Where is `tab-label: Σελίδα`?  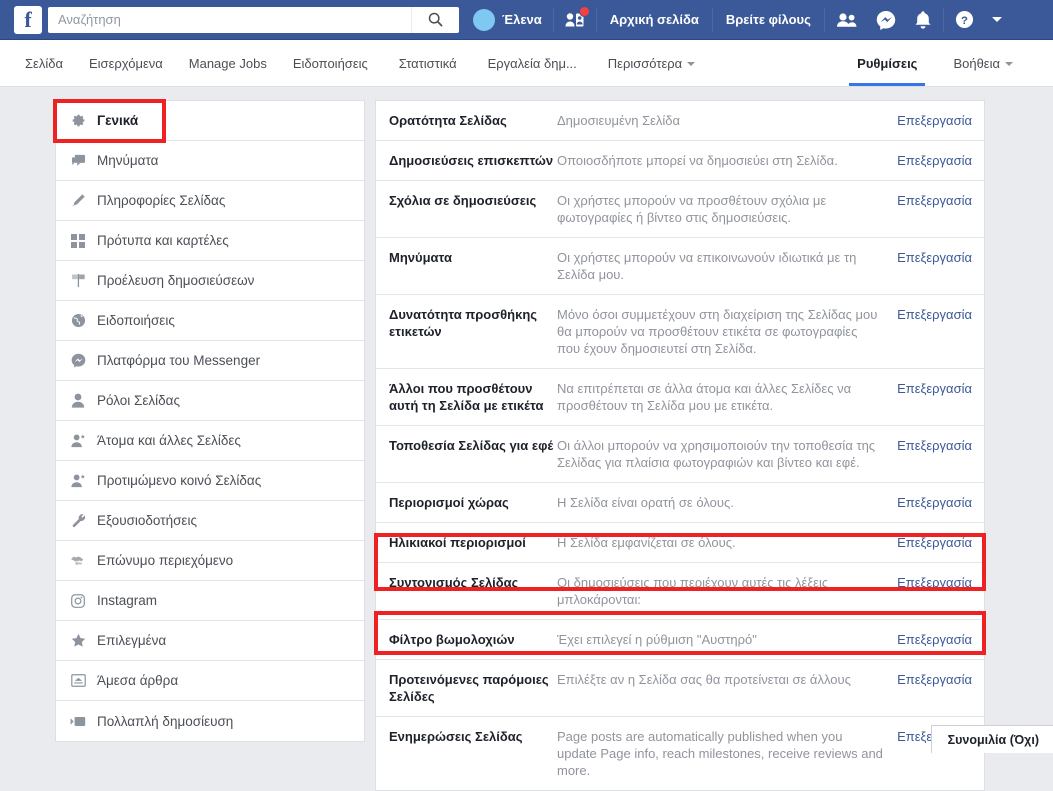
tab-label: Σελίδα is located at coordinates (44, 63).